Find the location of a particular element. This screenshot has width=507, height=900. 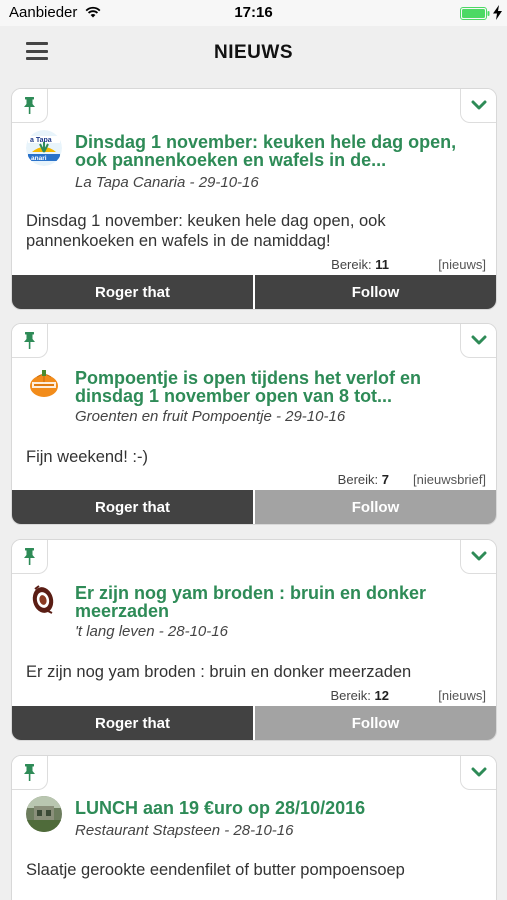

svg-text: a Tapa is located at coordinates (41, 140).